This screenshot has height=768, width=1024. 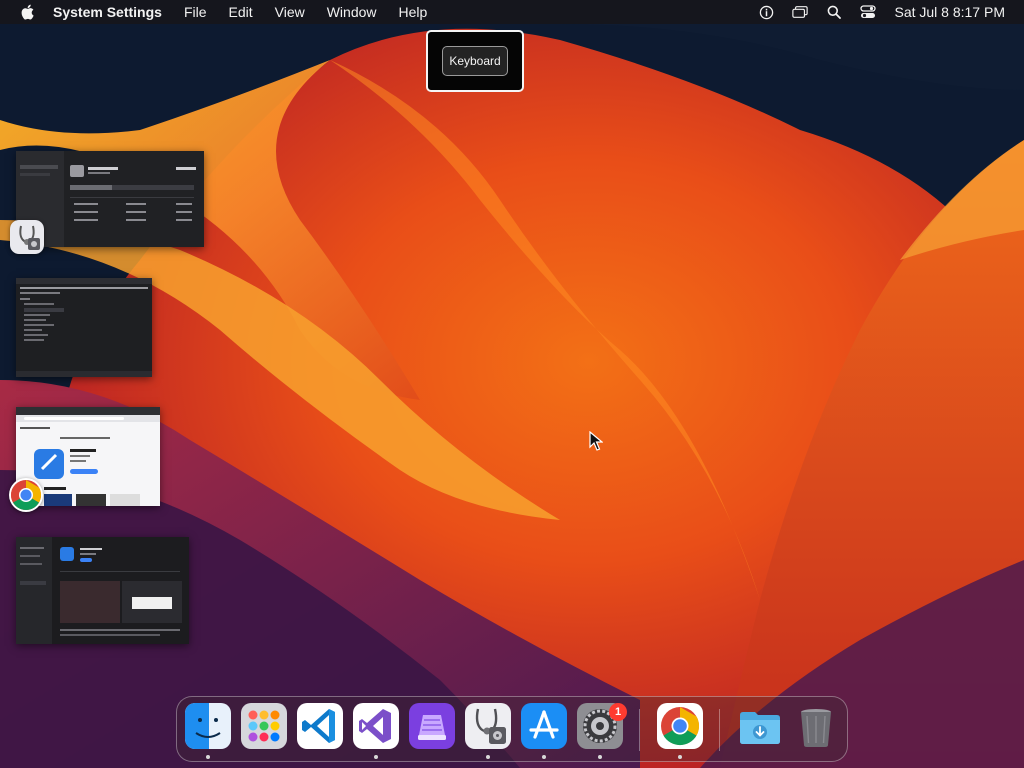 What do you see at coordinates (766, 12) in the screenshot?
I see `accessibility-icon` at bounding box center [766, 12].